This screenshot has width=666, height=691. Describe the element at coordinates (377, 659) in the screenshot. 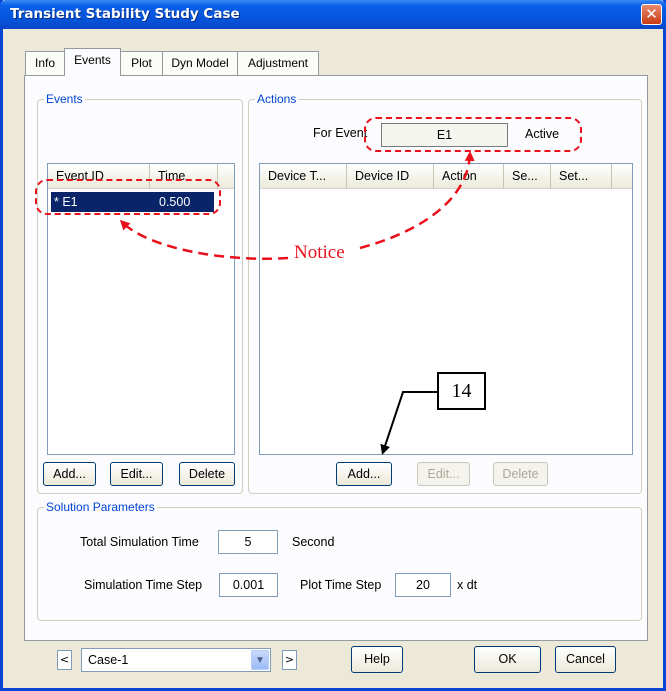

I see `help-button: Help` at that location.